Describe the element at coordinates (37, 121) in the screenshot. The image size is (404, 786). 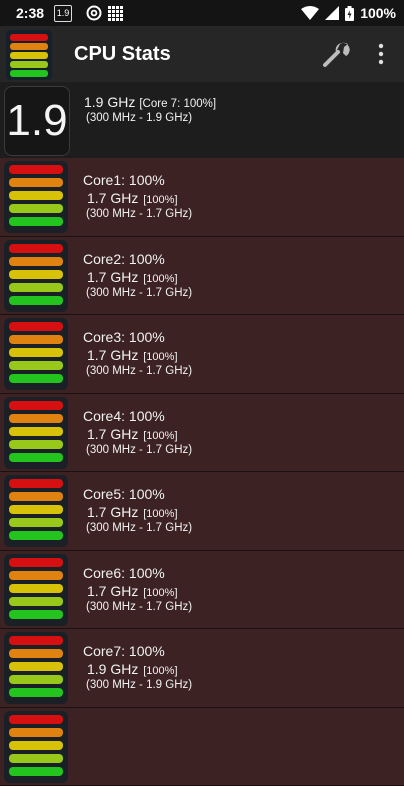
I see `max-freq-display: 1.9` at that location.